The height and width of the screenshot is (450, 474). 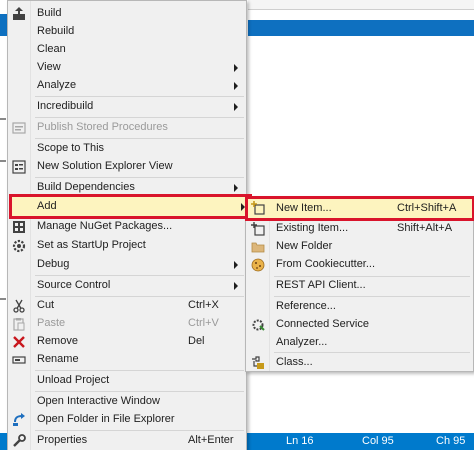 I want to click on connected-service-icon, so click(x=258, y=325).